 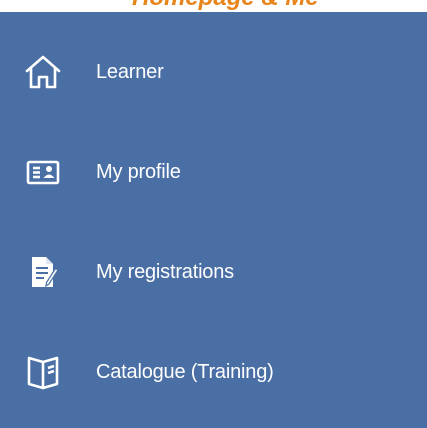 What do you see at coordinates (138, 171) in the screenshot?
I see `menu-item-label: My profile` at bounding box center [138, 171].